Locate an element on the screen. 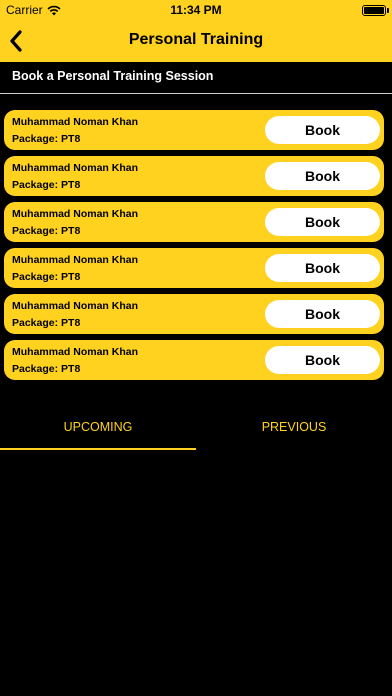  page-title: Personal Training is located at coordinates (196, 39).